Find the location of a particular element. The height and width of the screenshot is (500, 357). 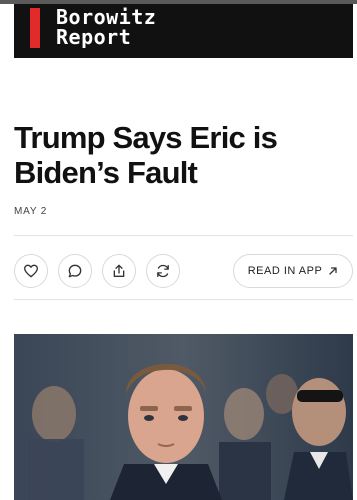

headline-line2: Biden’s Fault is located at coordinates (106, 172).